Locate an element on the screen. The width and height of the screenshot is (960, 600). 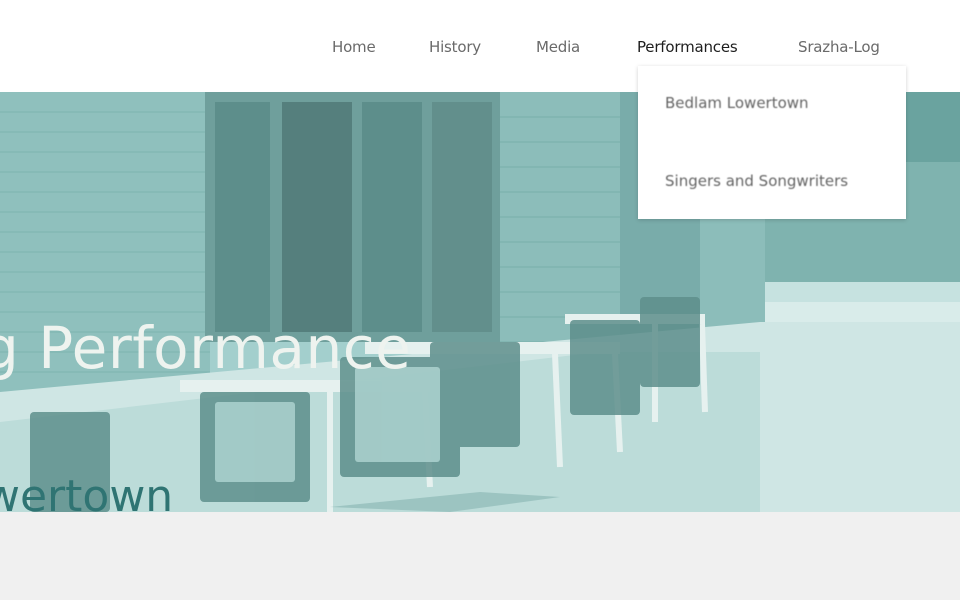
nav-item-history: History is located at coordinates (455, 47).